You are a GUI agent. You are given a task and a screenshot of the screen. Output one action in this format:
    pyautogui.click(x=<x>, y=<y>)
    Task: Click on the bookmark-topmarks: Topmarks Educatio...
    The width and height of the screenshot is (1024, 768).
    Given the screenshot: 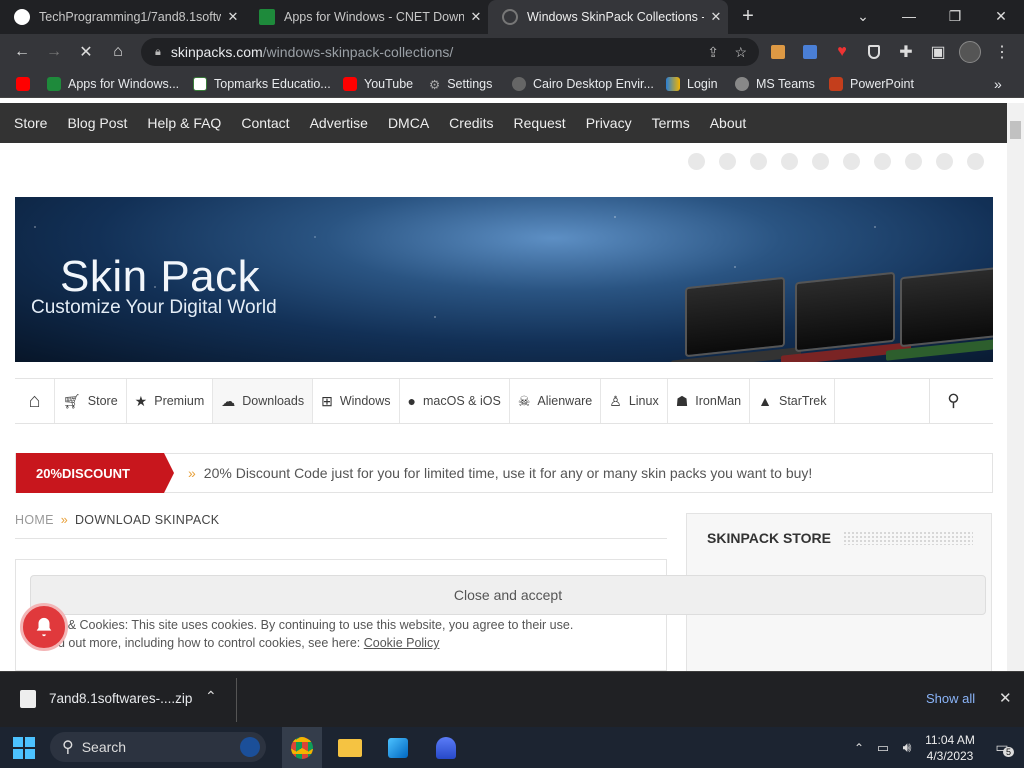 What is the action you would take?
    pyautogui.click(x=262, y=84)
    